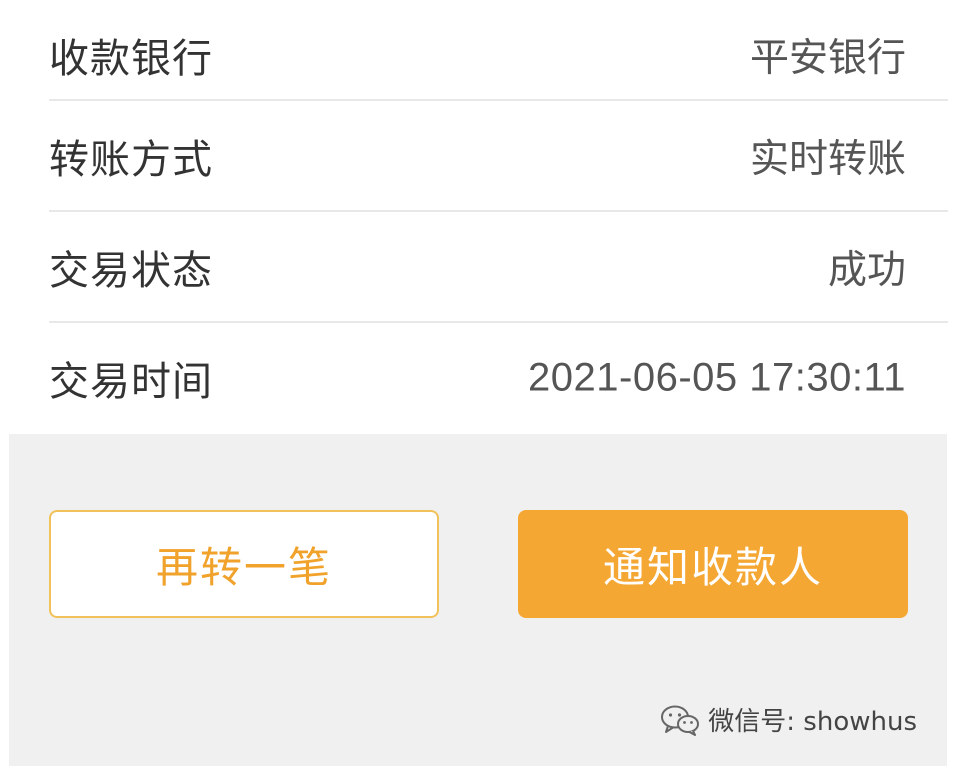  What do you see at coordinates (488, 156) in the screenshot?
I see `detail-row-transfer-method: 转账方式 实时转账` at bounding box center [488, 156].